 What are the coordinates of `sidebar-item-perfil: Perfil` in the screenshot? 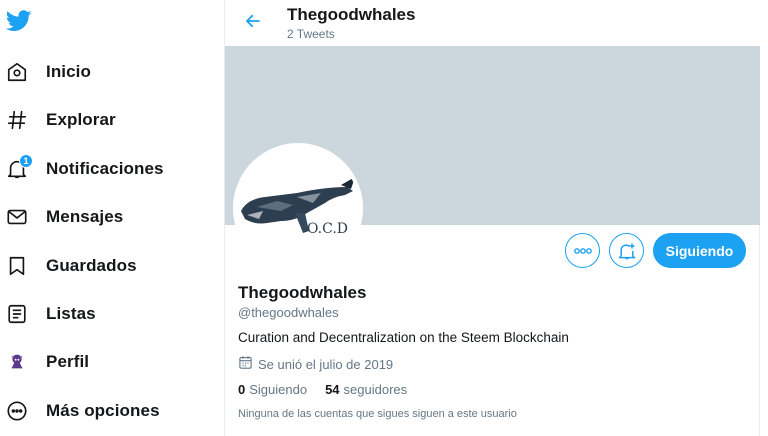 It's located at (46, 362).